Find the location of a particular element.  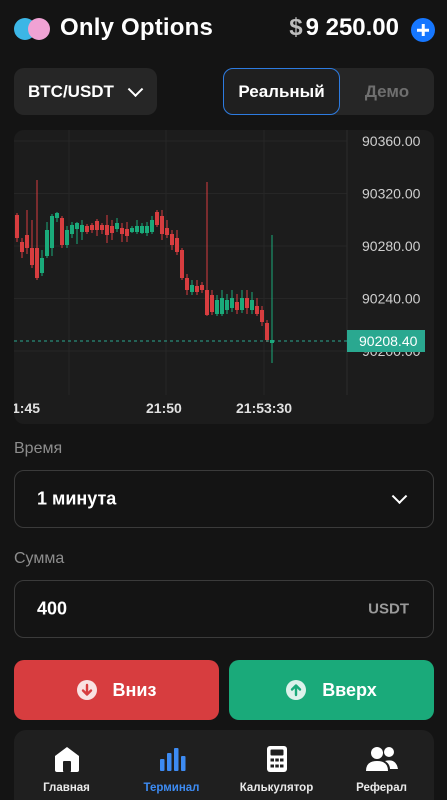

down-button: Вниз is located at coordinates (116, 690).